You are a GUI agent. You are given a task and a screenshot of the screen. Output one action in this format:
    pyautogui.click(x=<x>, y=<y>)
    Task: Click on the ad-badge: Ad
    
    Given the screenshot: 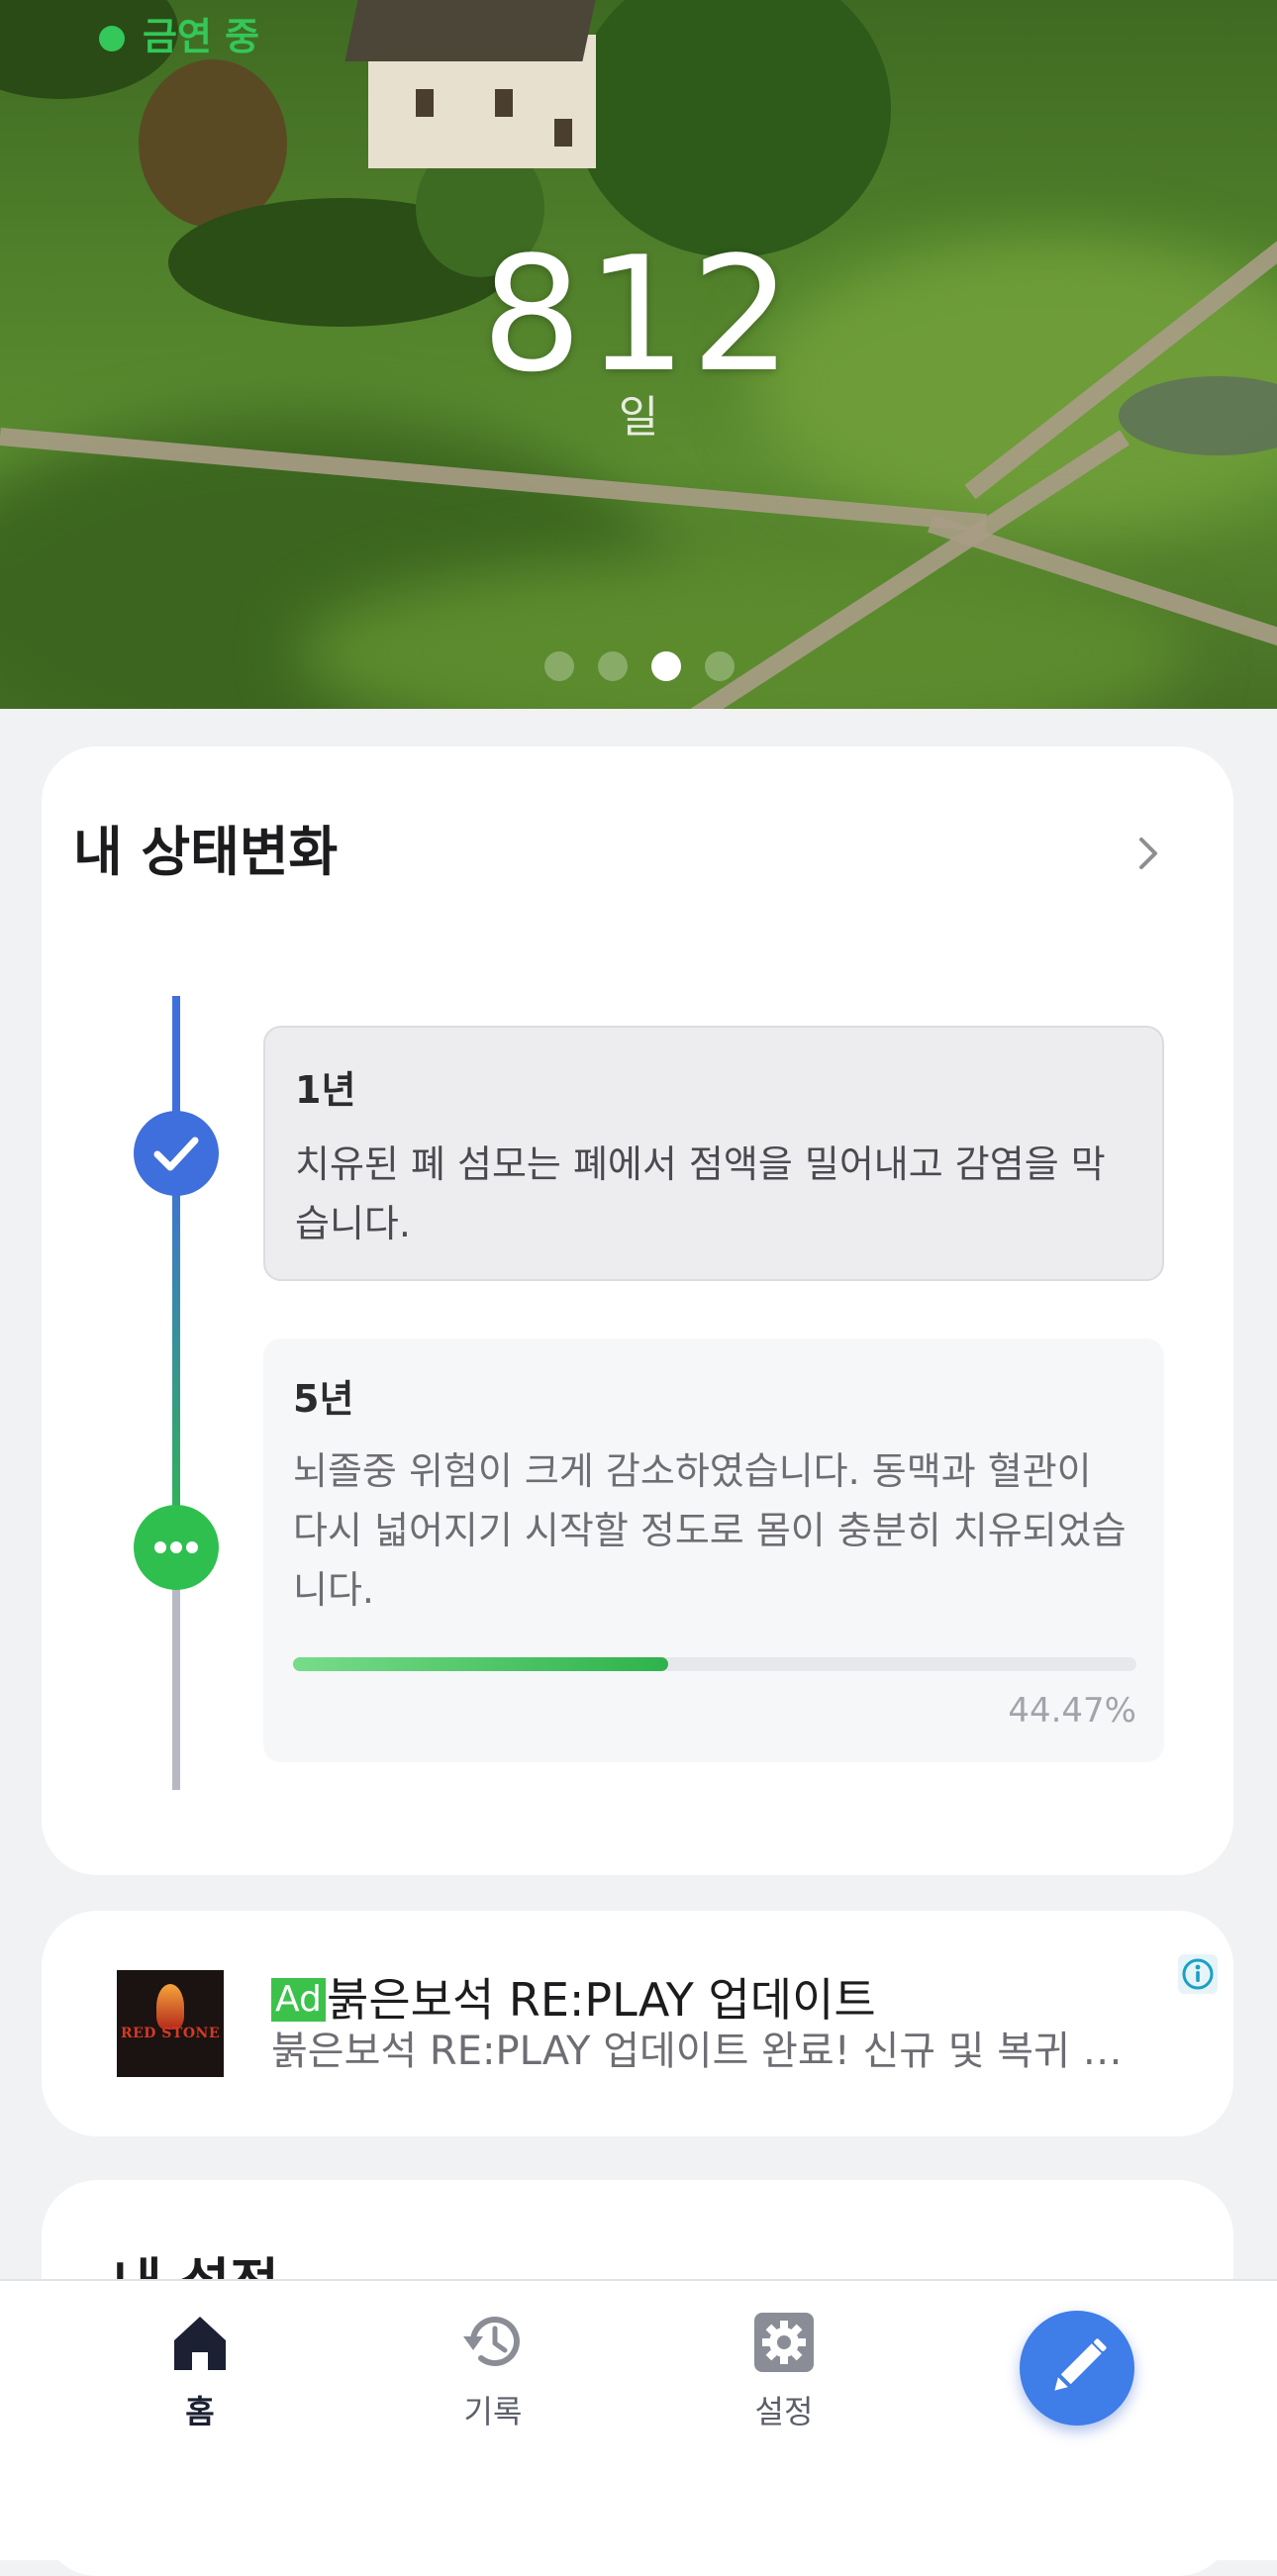 What is the action you would take?
    pyautogui.click(x=298, y=2000)
    